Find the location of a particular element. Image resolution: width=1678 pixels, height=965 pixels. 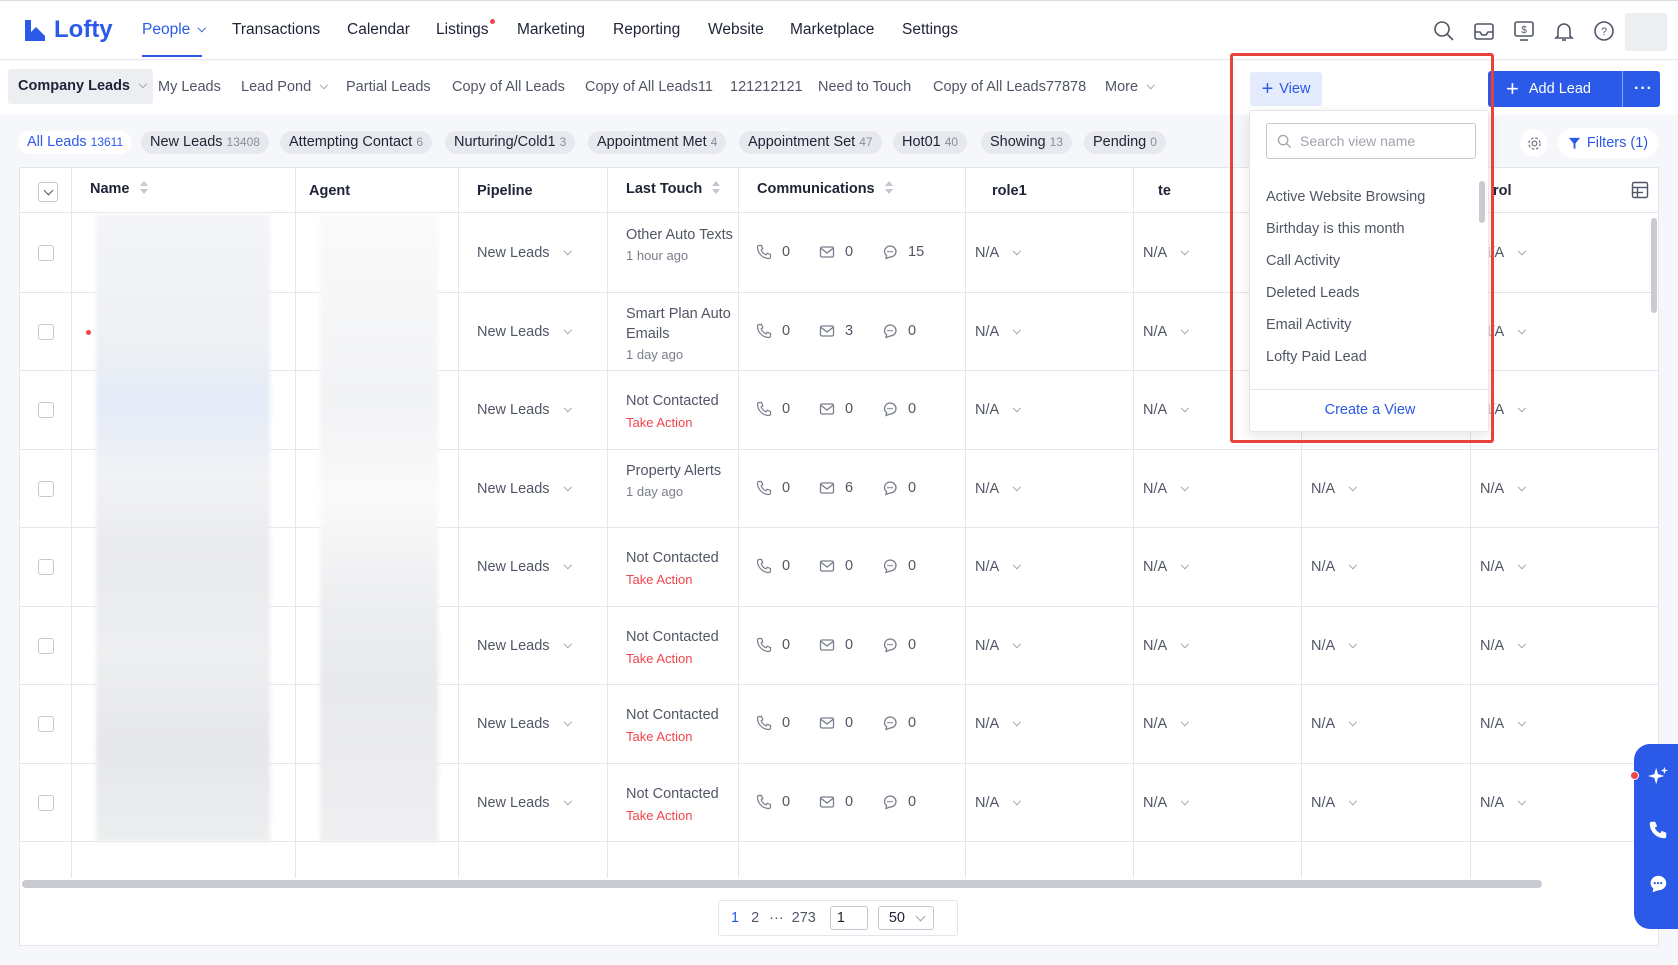

create-view-link: Create a View is located at coordinates (1370, 410).